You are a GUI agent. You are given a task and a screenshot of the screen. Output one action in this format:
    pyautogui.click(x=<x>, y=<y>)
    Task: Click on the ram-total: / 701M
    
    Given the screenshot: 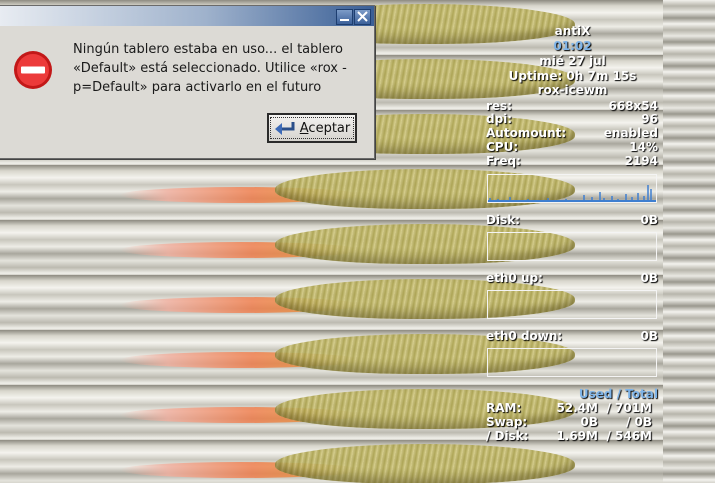 What is the action you would take?
    pyautogui.click(x=629, y=408)
    